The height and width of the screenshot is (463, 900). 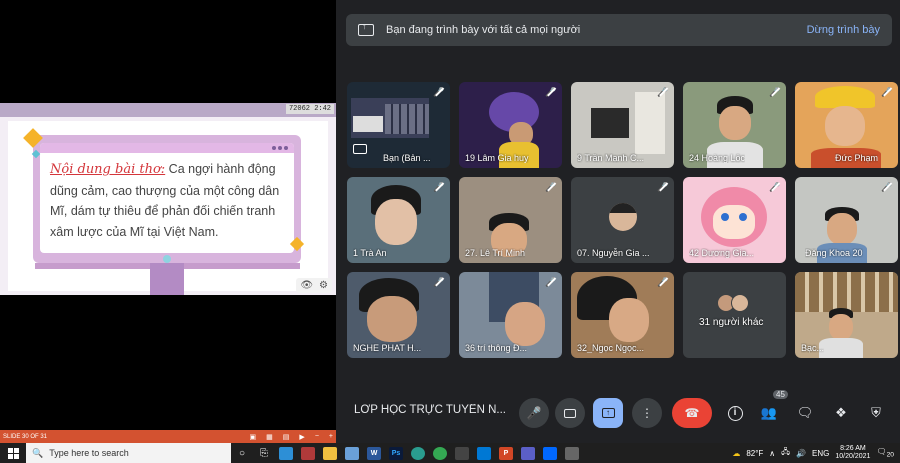 I want to click on presenting-text: Bạn đang trình bày với tất cả mọi người, so click(x=483, y=30).